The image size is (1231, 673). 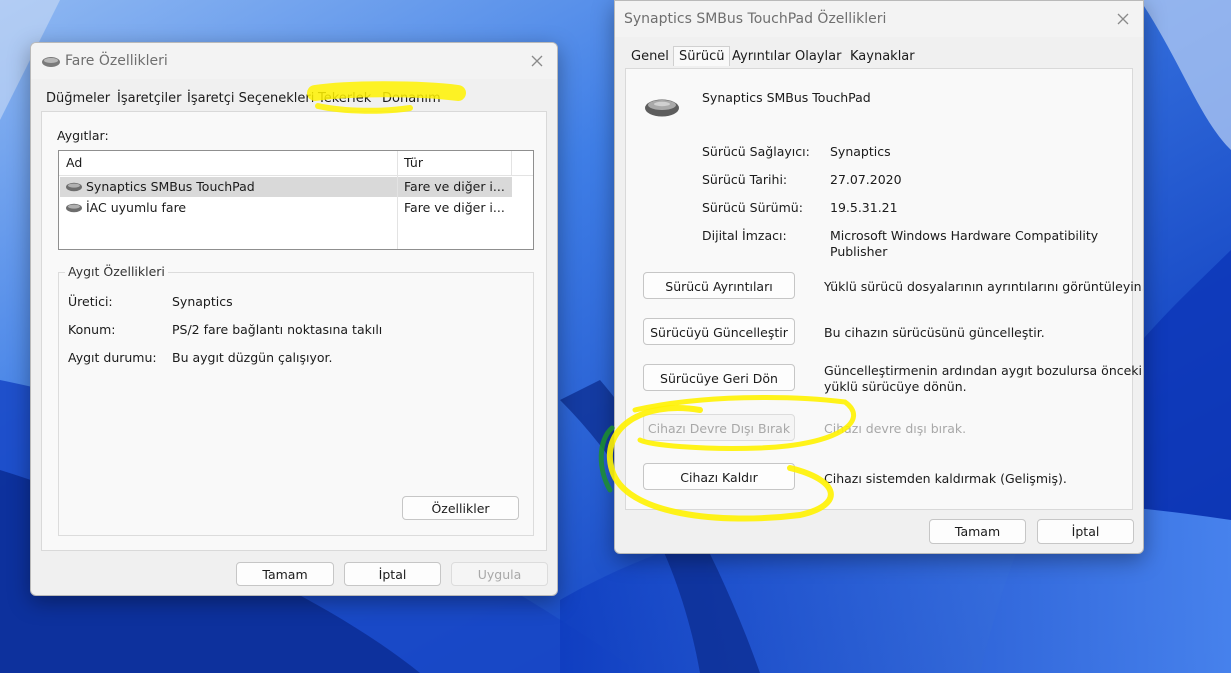 What do you see at coordinates (895, 386) in the screenshot?
I see `action-description-line2: yüklü sürücüye dönün.` at bounding box center [895, 386].